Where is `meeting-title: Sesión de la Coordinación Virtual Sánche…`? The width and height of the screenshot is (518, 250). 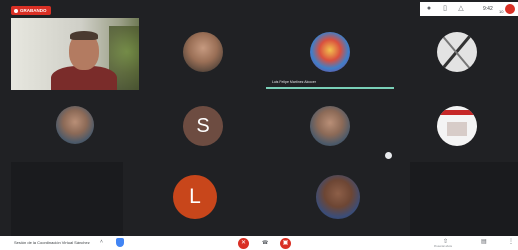
meeting-title: Sesión de la Coordinación Virtual Sánche… is located at coordinates (52, 243).